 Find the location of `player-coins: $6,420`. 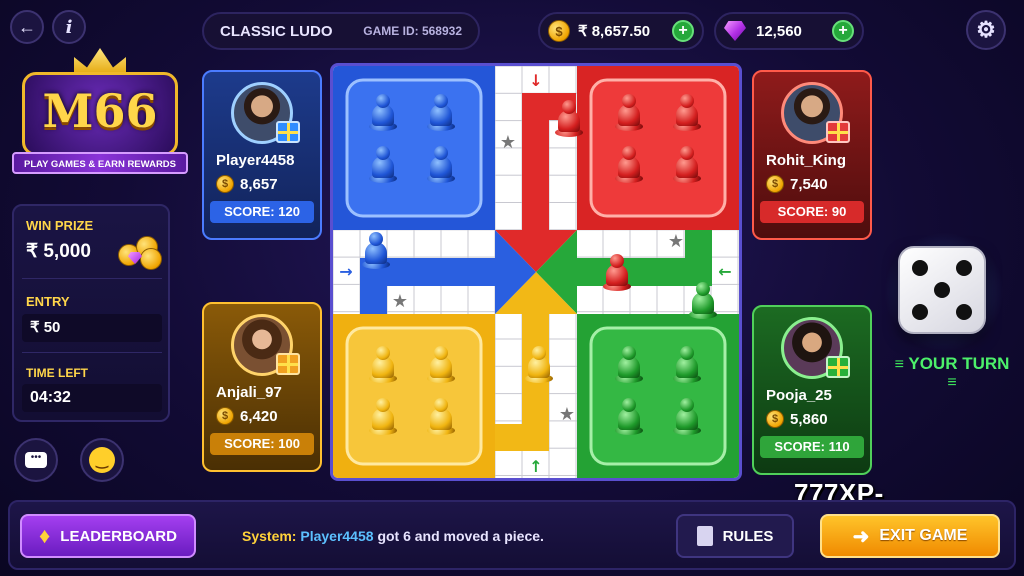

player-coins: $6,420 is located at coordinates (262, 416).